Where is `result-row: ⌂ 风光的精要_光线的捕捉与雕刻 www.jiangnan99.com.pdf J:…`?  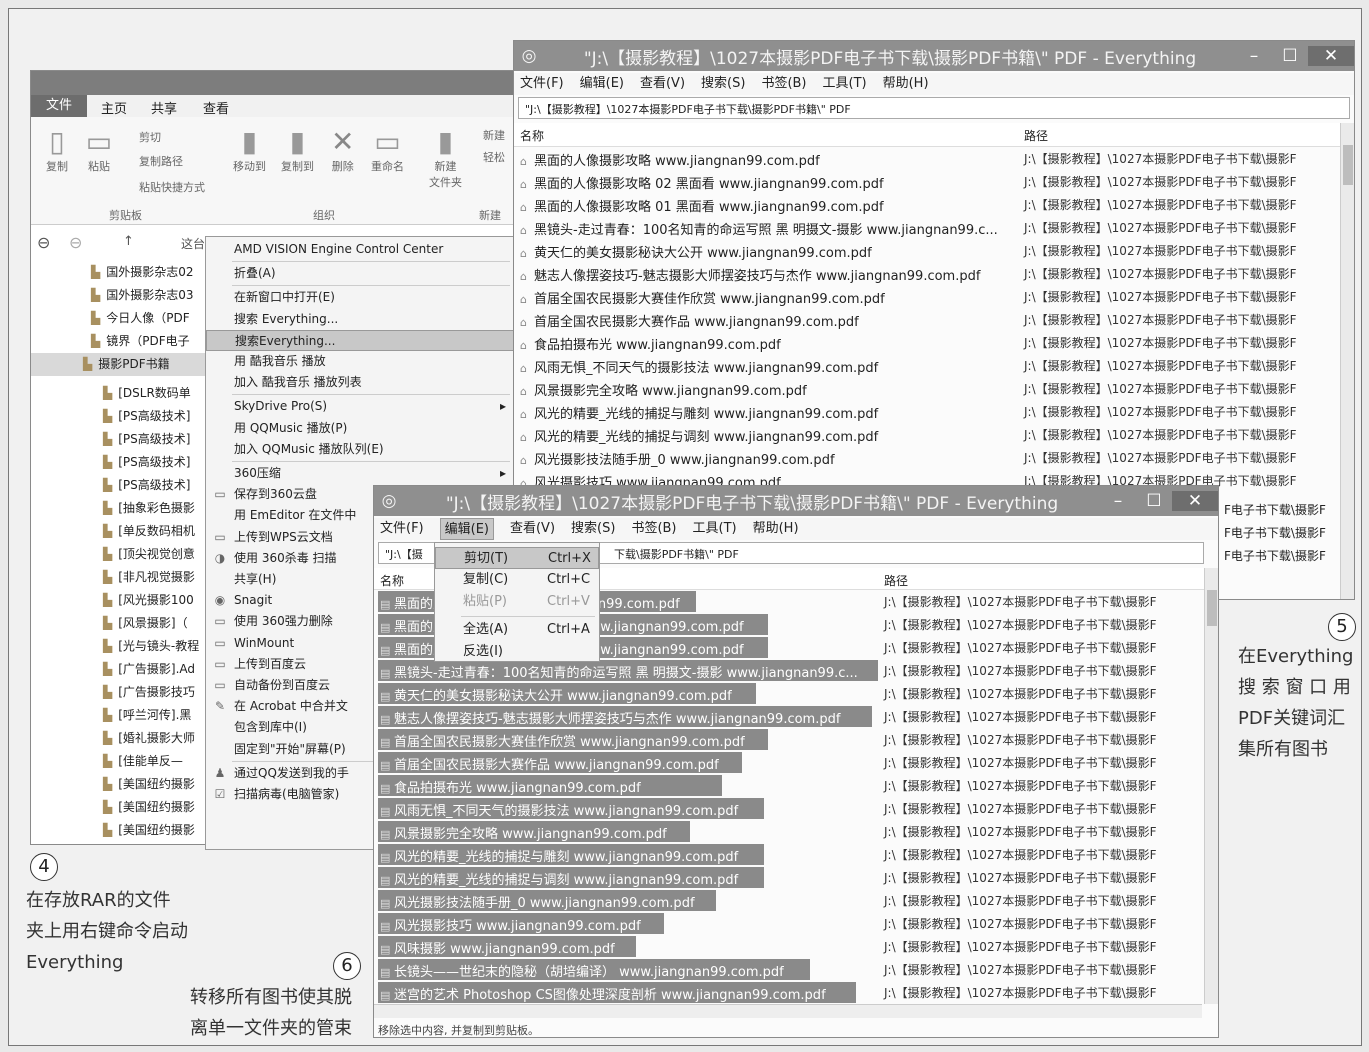 result-row: ⌂ 风光的精要_光线的捕捉与雕刻 www.jiangnan99.com.pdf J:… is located at coordinates (927, 411).